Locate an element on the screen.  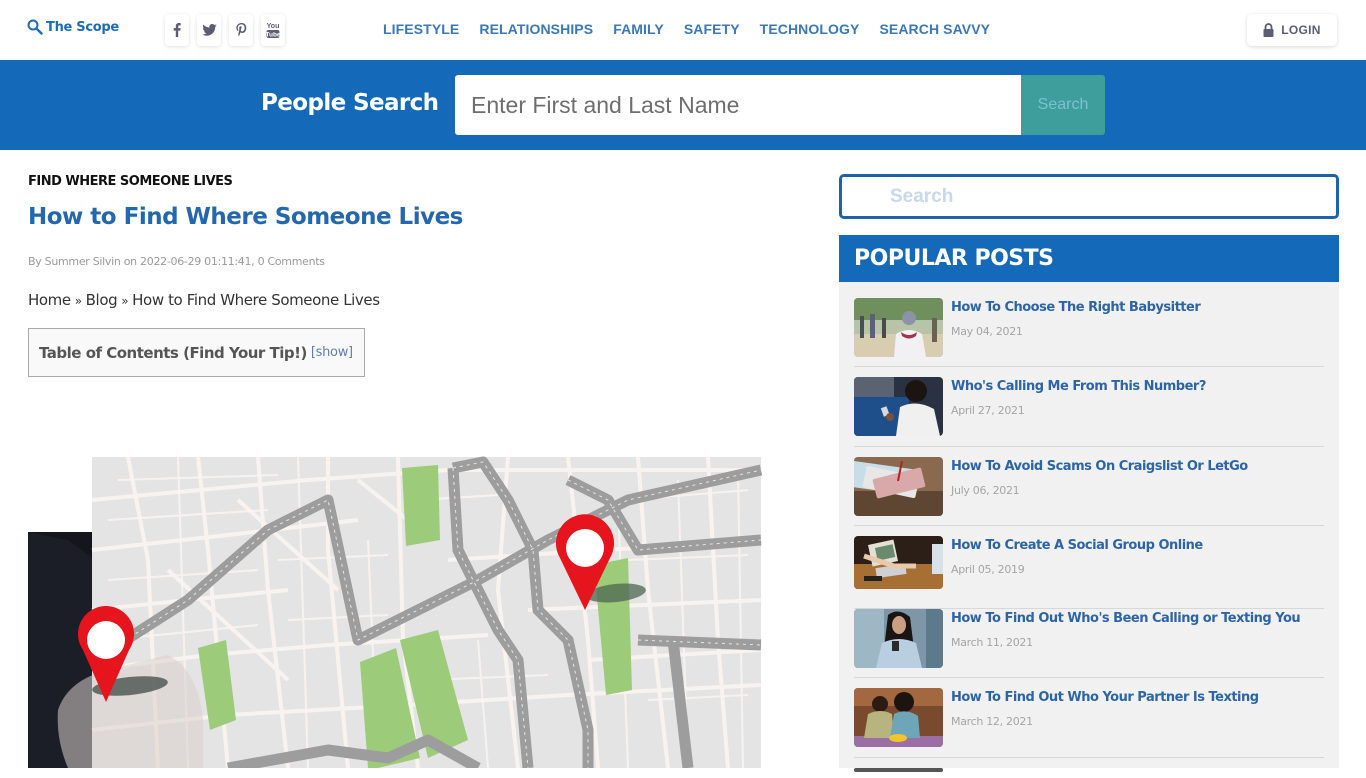
post-date: May 04, 2021 is located at coordinates (987, 331).